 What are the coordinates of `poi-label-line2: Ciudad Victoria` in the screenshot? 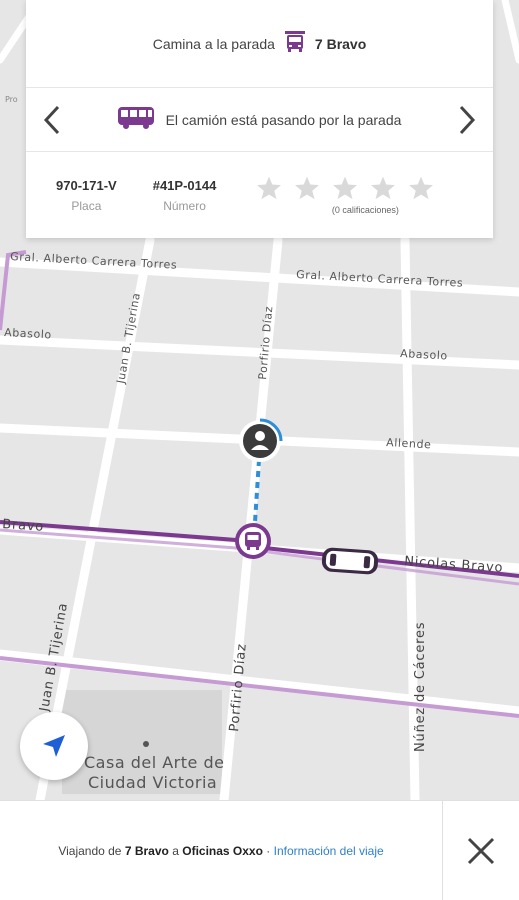 It's located at (152, 782).